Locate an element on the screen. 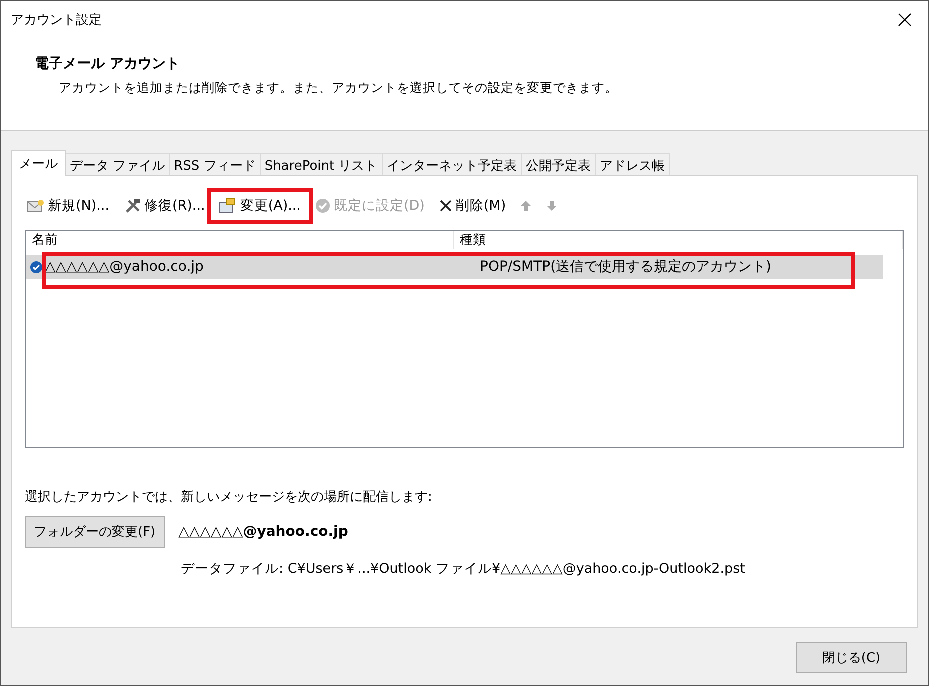 This screenshot has width=929, height=686. change-folder-button: フォルダーの変更(F) is located at coordinates (95, 532).